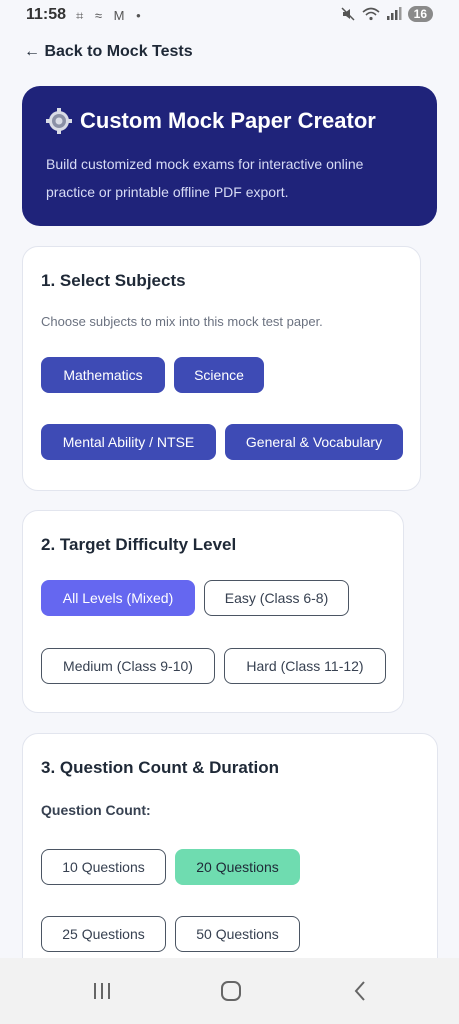  What do you see at coordinates (128, 666) in the screenshot?
I see `difficulty-chip-medium: Medium (Class 9-10)` at bounding box center [128, 666].